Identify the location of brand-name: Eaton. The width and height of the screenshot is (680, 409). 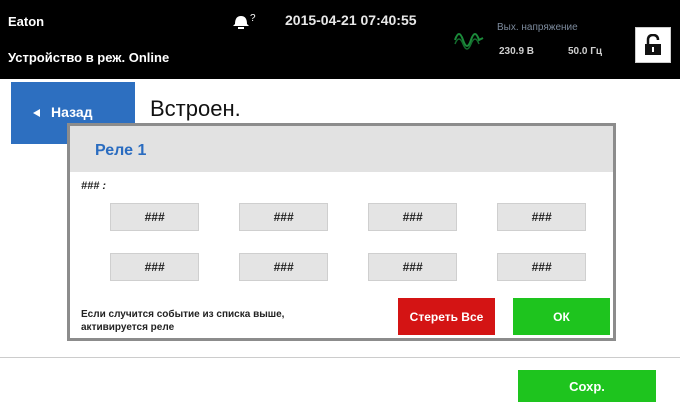
(26, 21).